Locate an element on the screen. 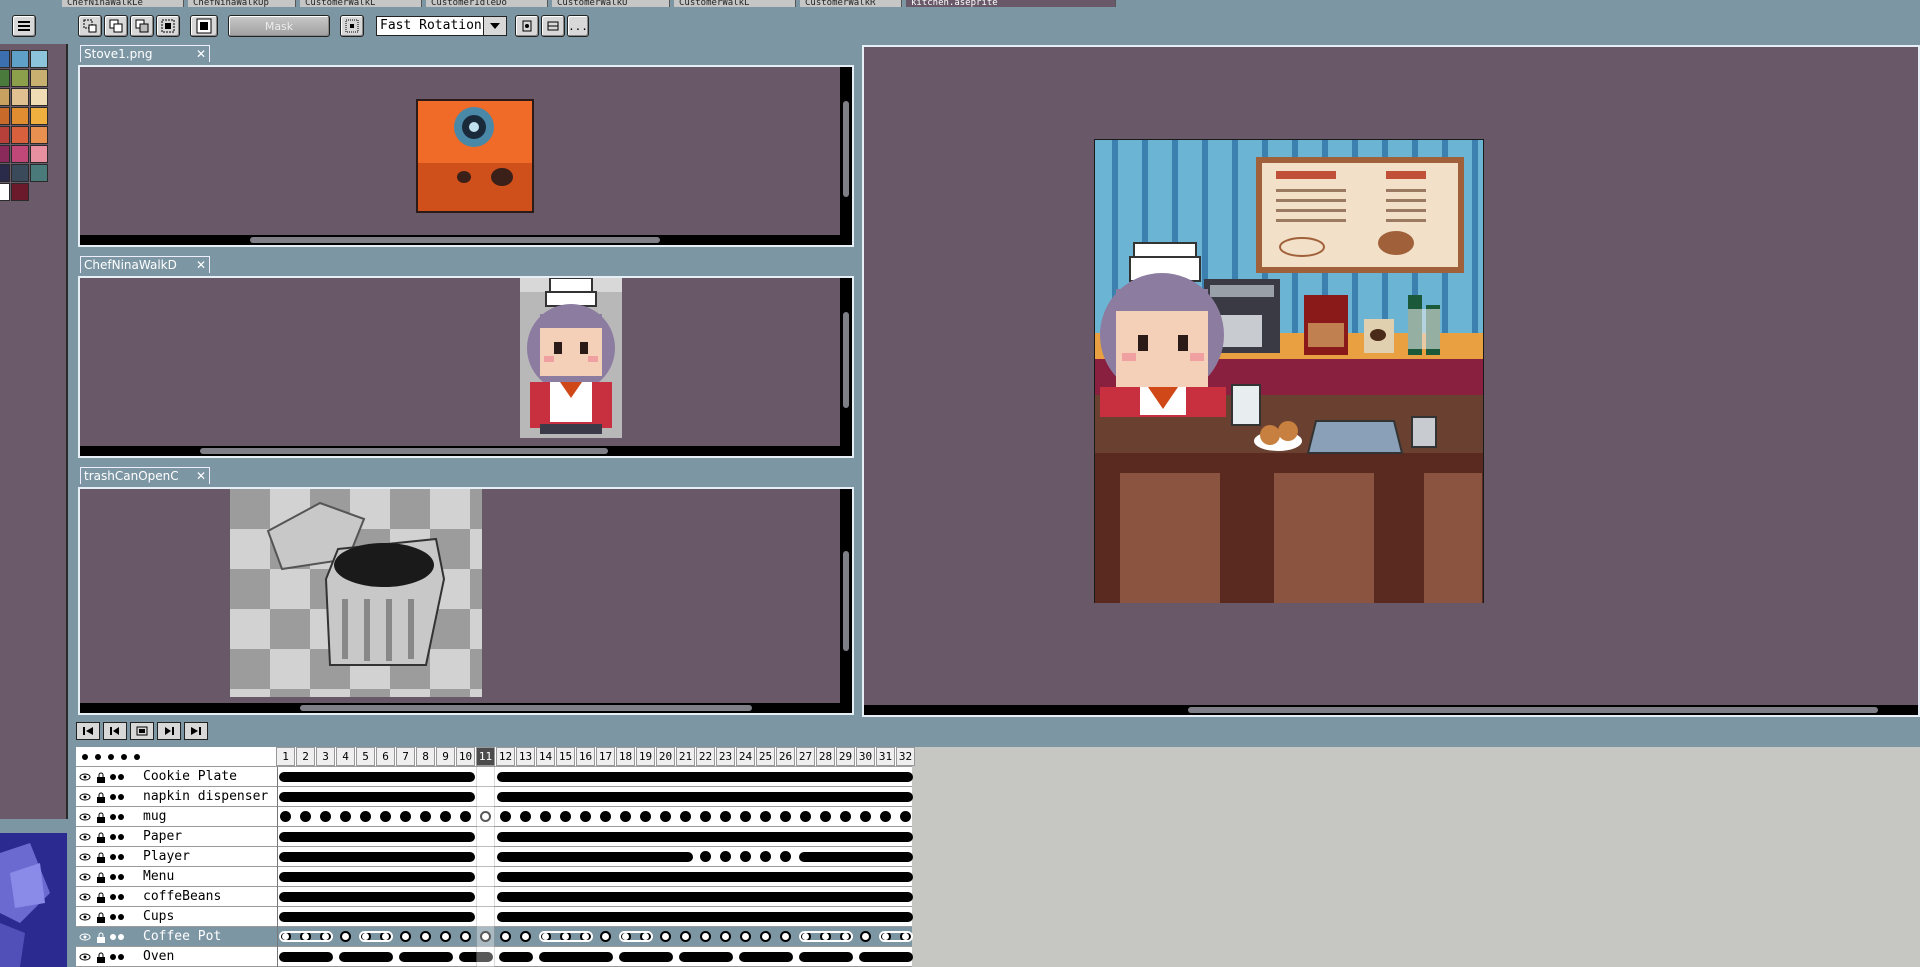 This screenshot has height=967, width=1920. file-tab: CustomerWalkL is located at coordinates (735, 3).